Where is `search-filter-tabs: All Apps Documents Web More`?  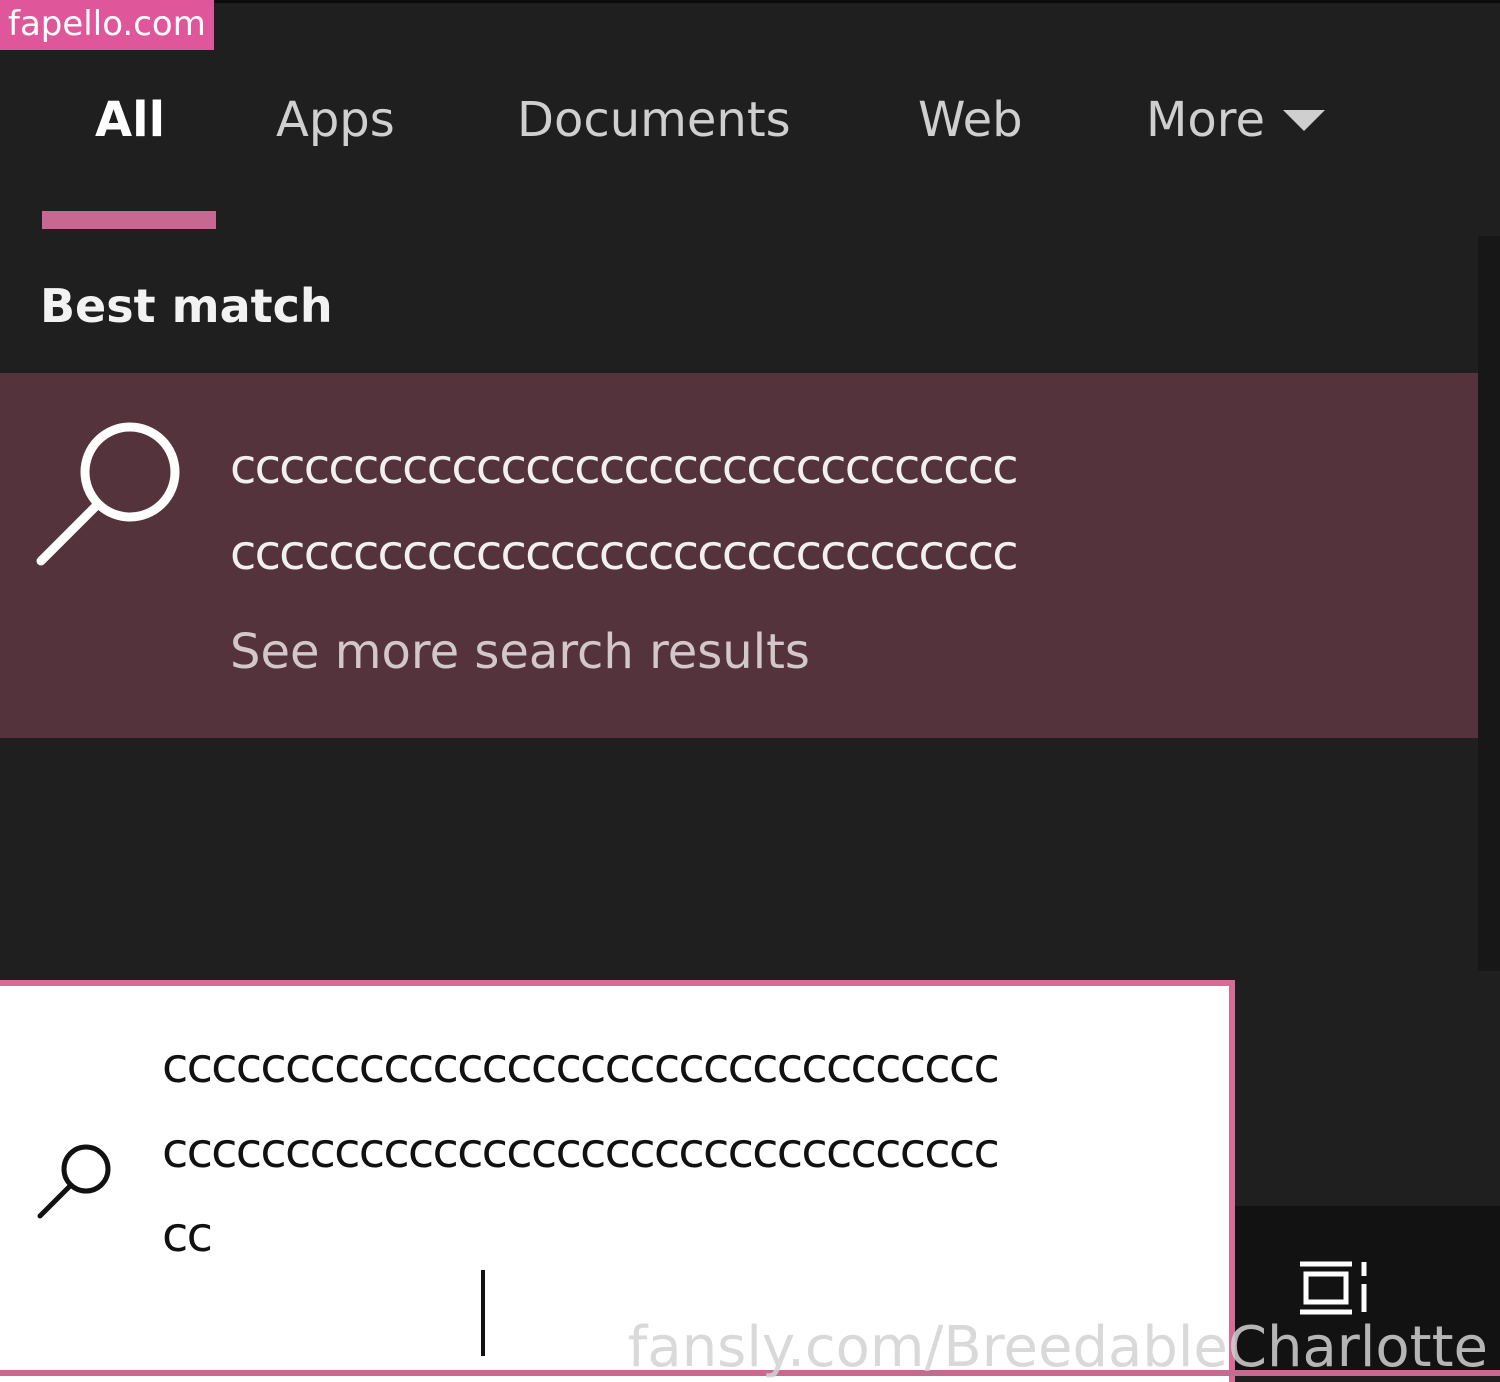
search-filter-tabs: All Apps Documents Web More is located at coordinates (740, 120).